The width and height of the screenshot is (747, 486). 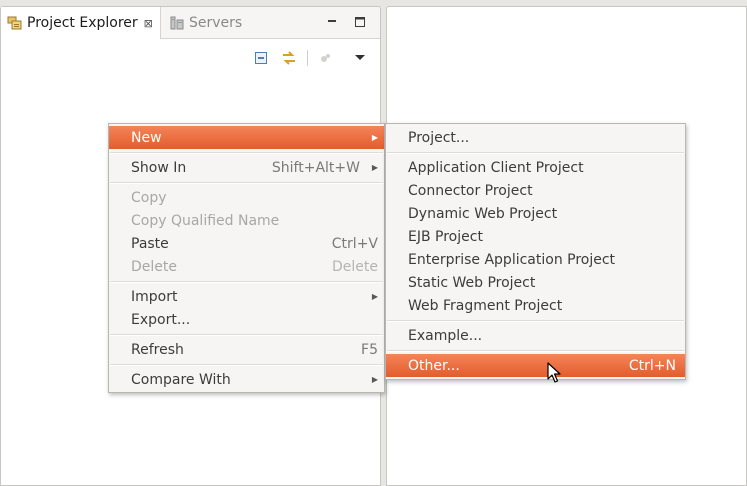 I want to click on minimize-icon, so click(x=332, y=22).